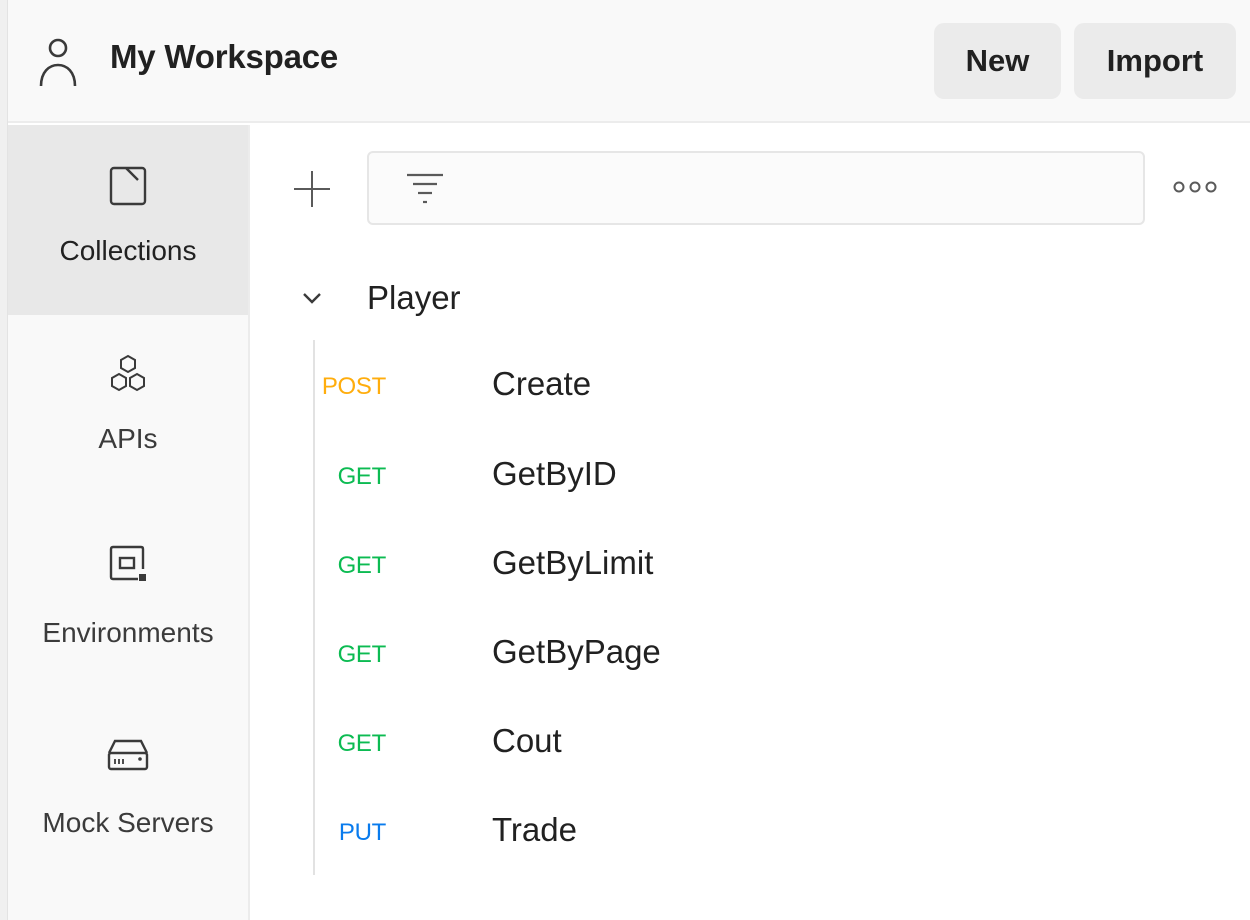 The height and width of the screenshot is (920, 1250). What do you see at coordinates (542, 383) in the screenshot?
I see `request-name: Create` at bounding box center [542, 383].